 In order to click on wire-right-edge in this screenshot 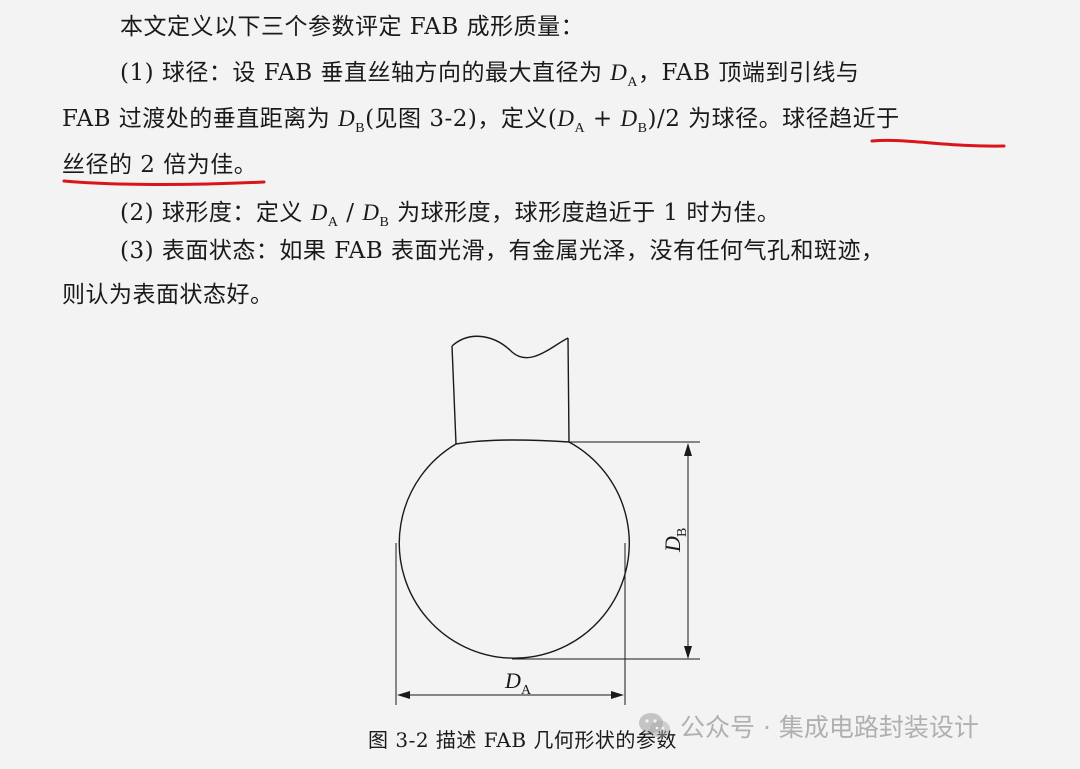, I will do `click(568, 390)`.